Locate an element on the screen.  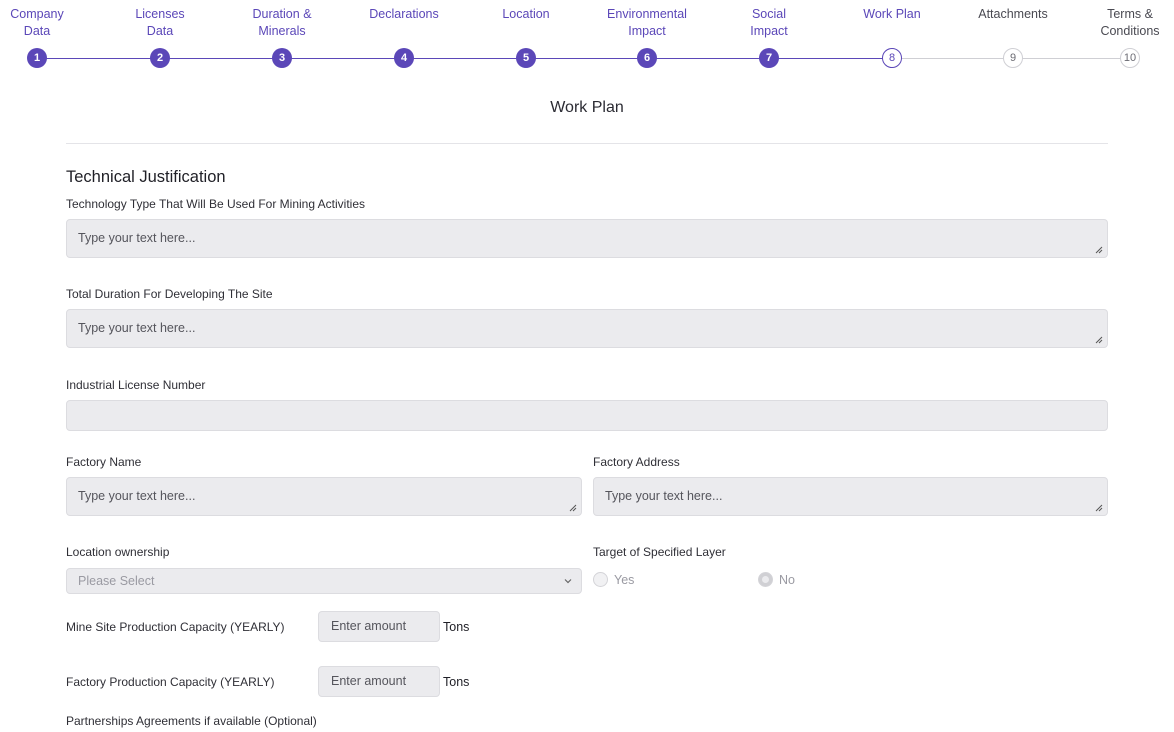
step-company-data: Company Data 1 is located at coordinates (41, 37).